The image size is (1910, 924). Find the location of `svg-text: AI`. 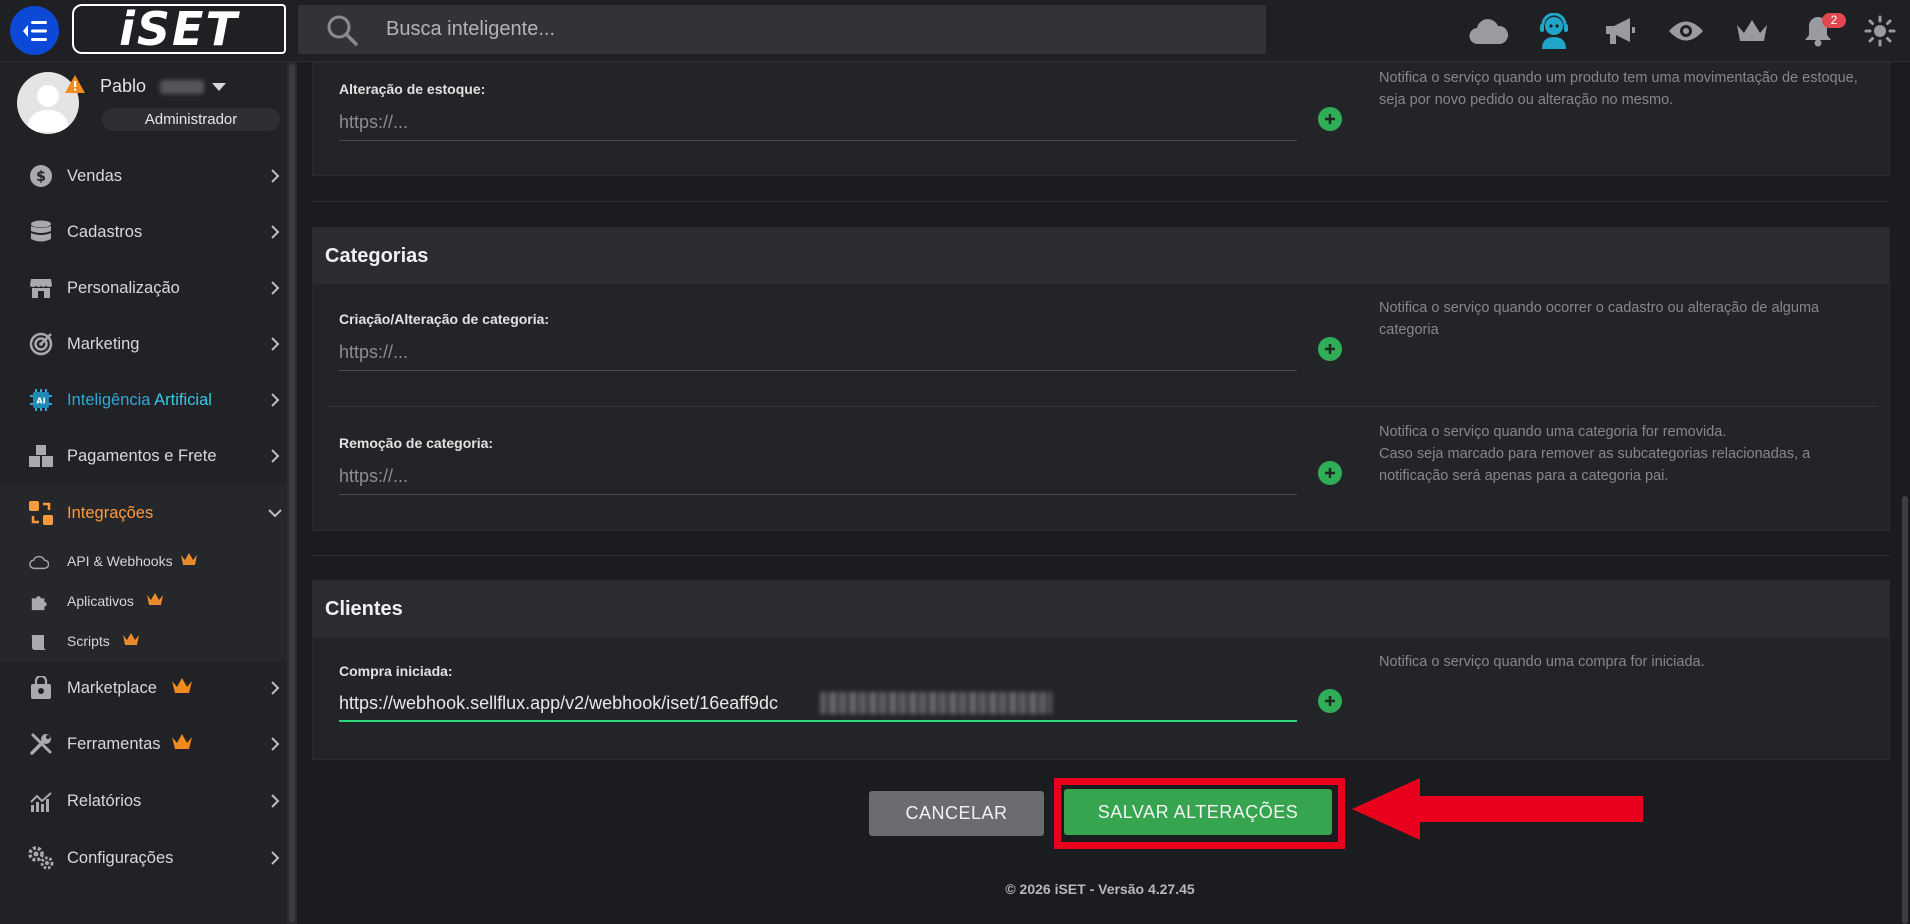

svg-text: AI is located at coordinates (40, 401).